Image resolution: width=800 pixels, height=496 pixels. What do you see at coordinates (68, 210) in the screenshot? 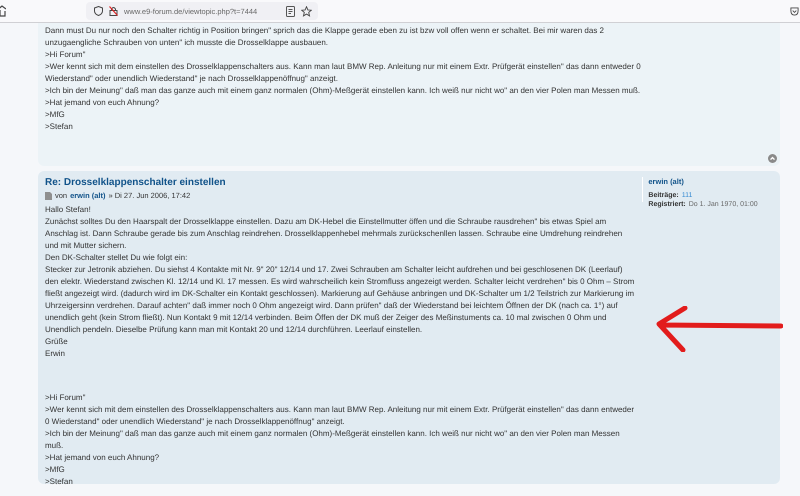
I see `post-text: Hallo Stefan!` at bounding box center [68, 210].